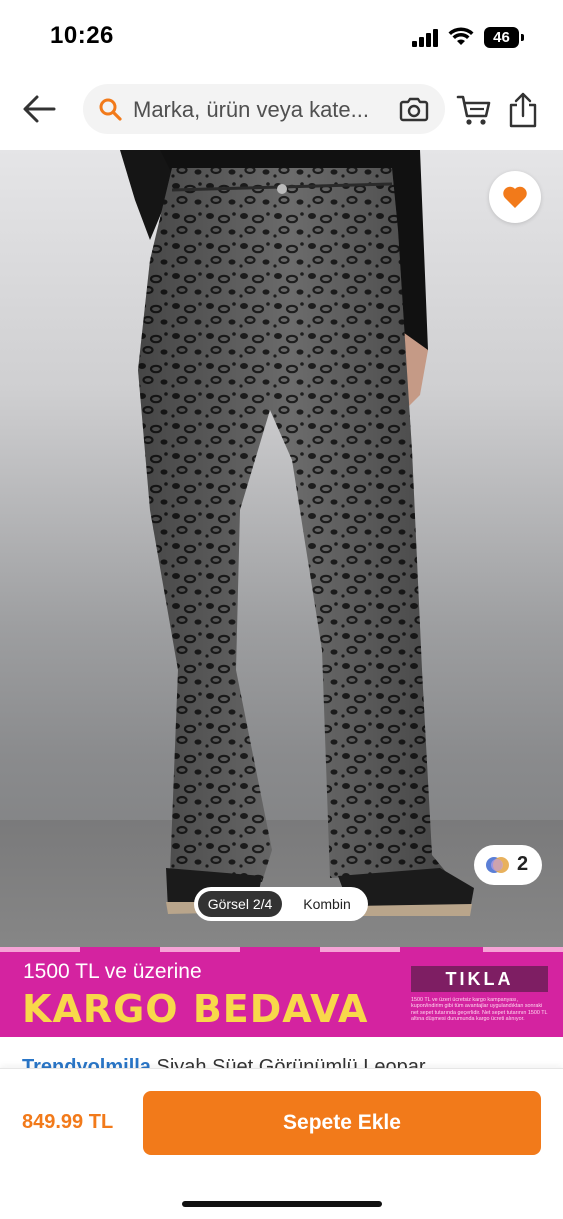 Image resolution: width=563 pixels, height=1219 pixels. Describe the element at coordinates (425, 38) in the screenshot. I see `cellular-signal-icon` at that location.